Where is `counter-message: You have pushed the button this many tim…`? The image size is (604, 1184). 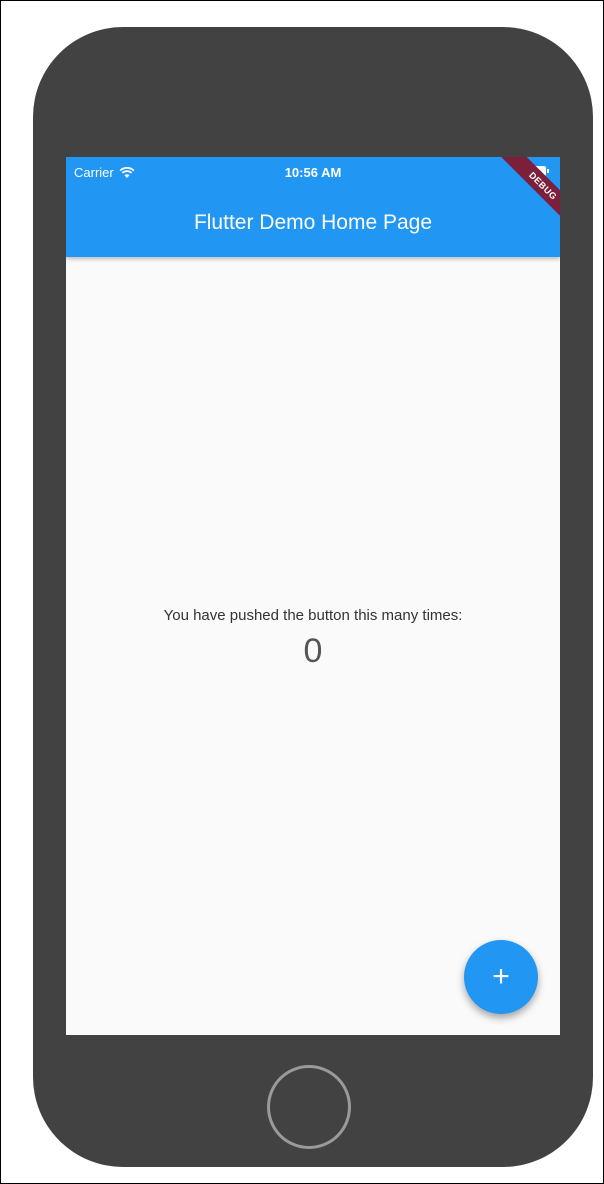 counter-message: You have pushed the button this many tim… is located at coordinates (313, 615).